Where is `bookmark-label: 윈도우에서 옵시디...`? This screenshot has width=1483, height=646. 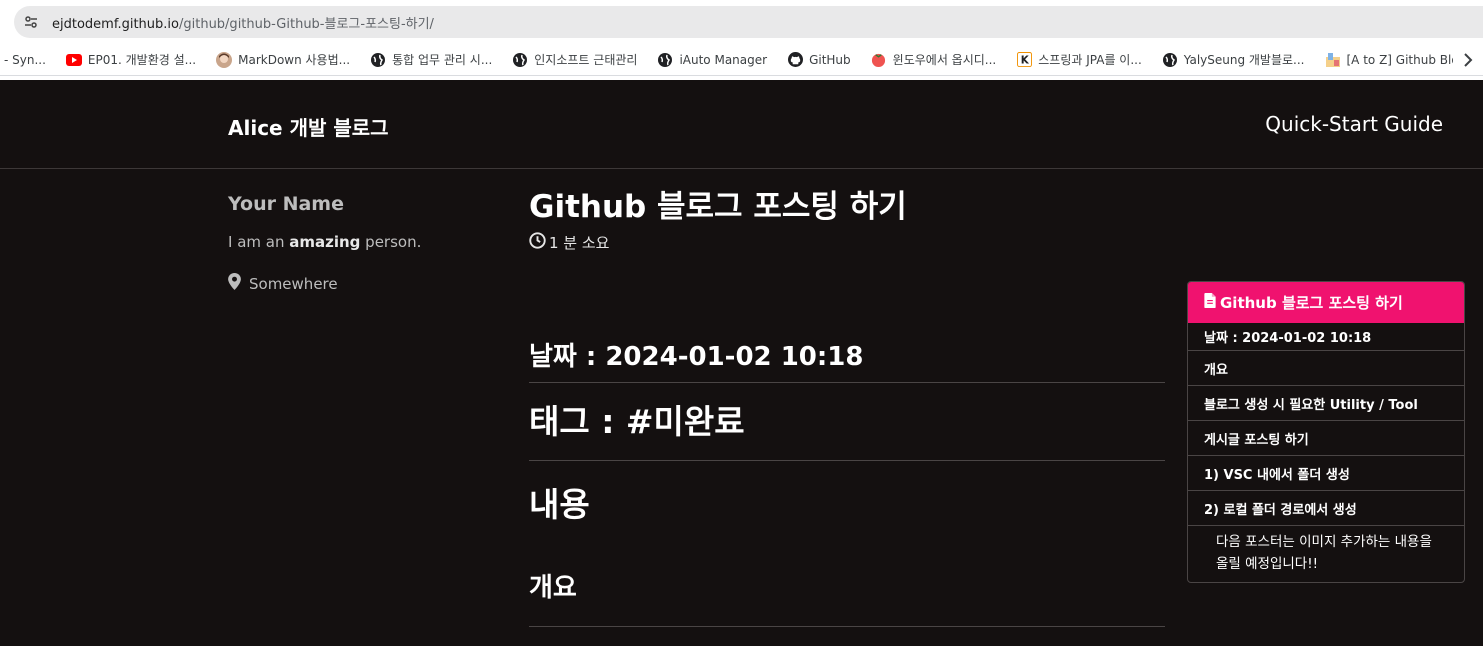
bookmark-label: 윈도우에서 옵시디... is located at coordinates (944, 60).